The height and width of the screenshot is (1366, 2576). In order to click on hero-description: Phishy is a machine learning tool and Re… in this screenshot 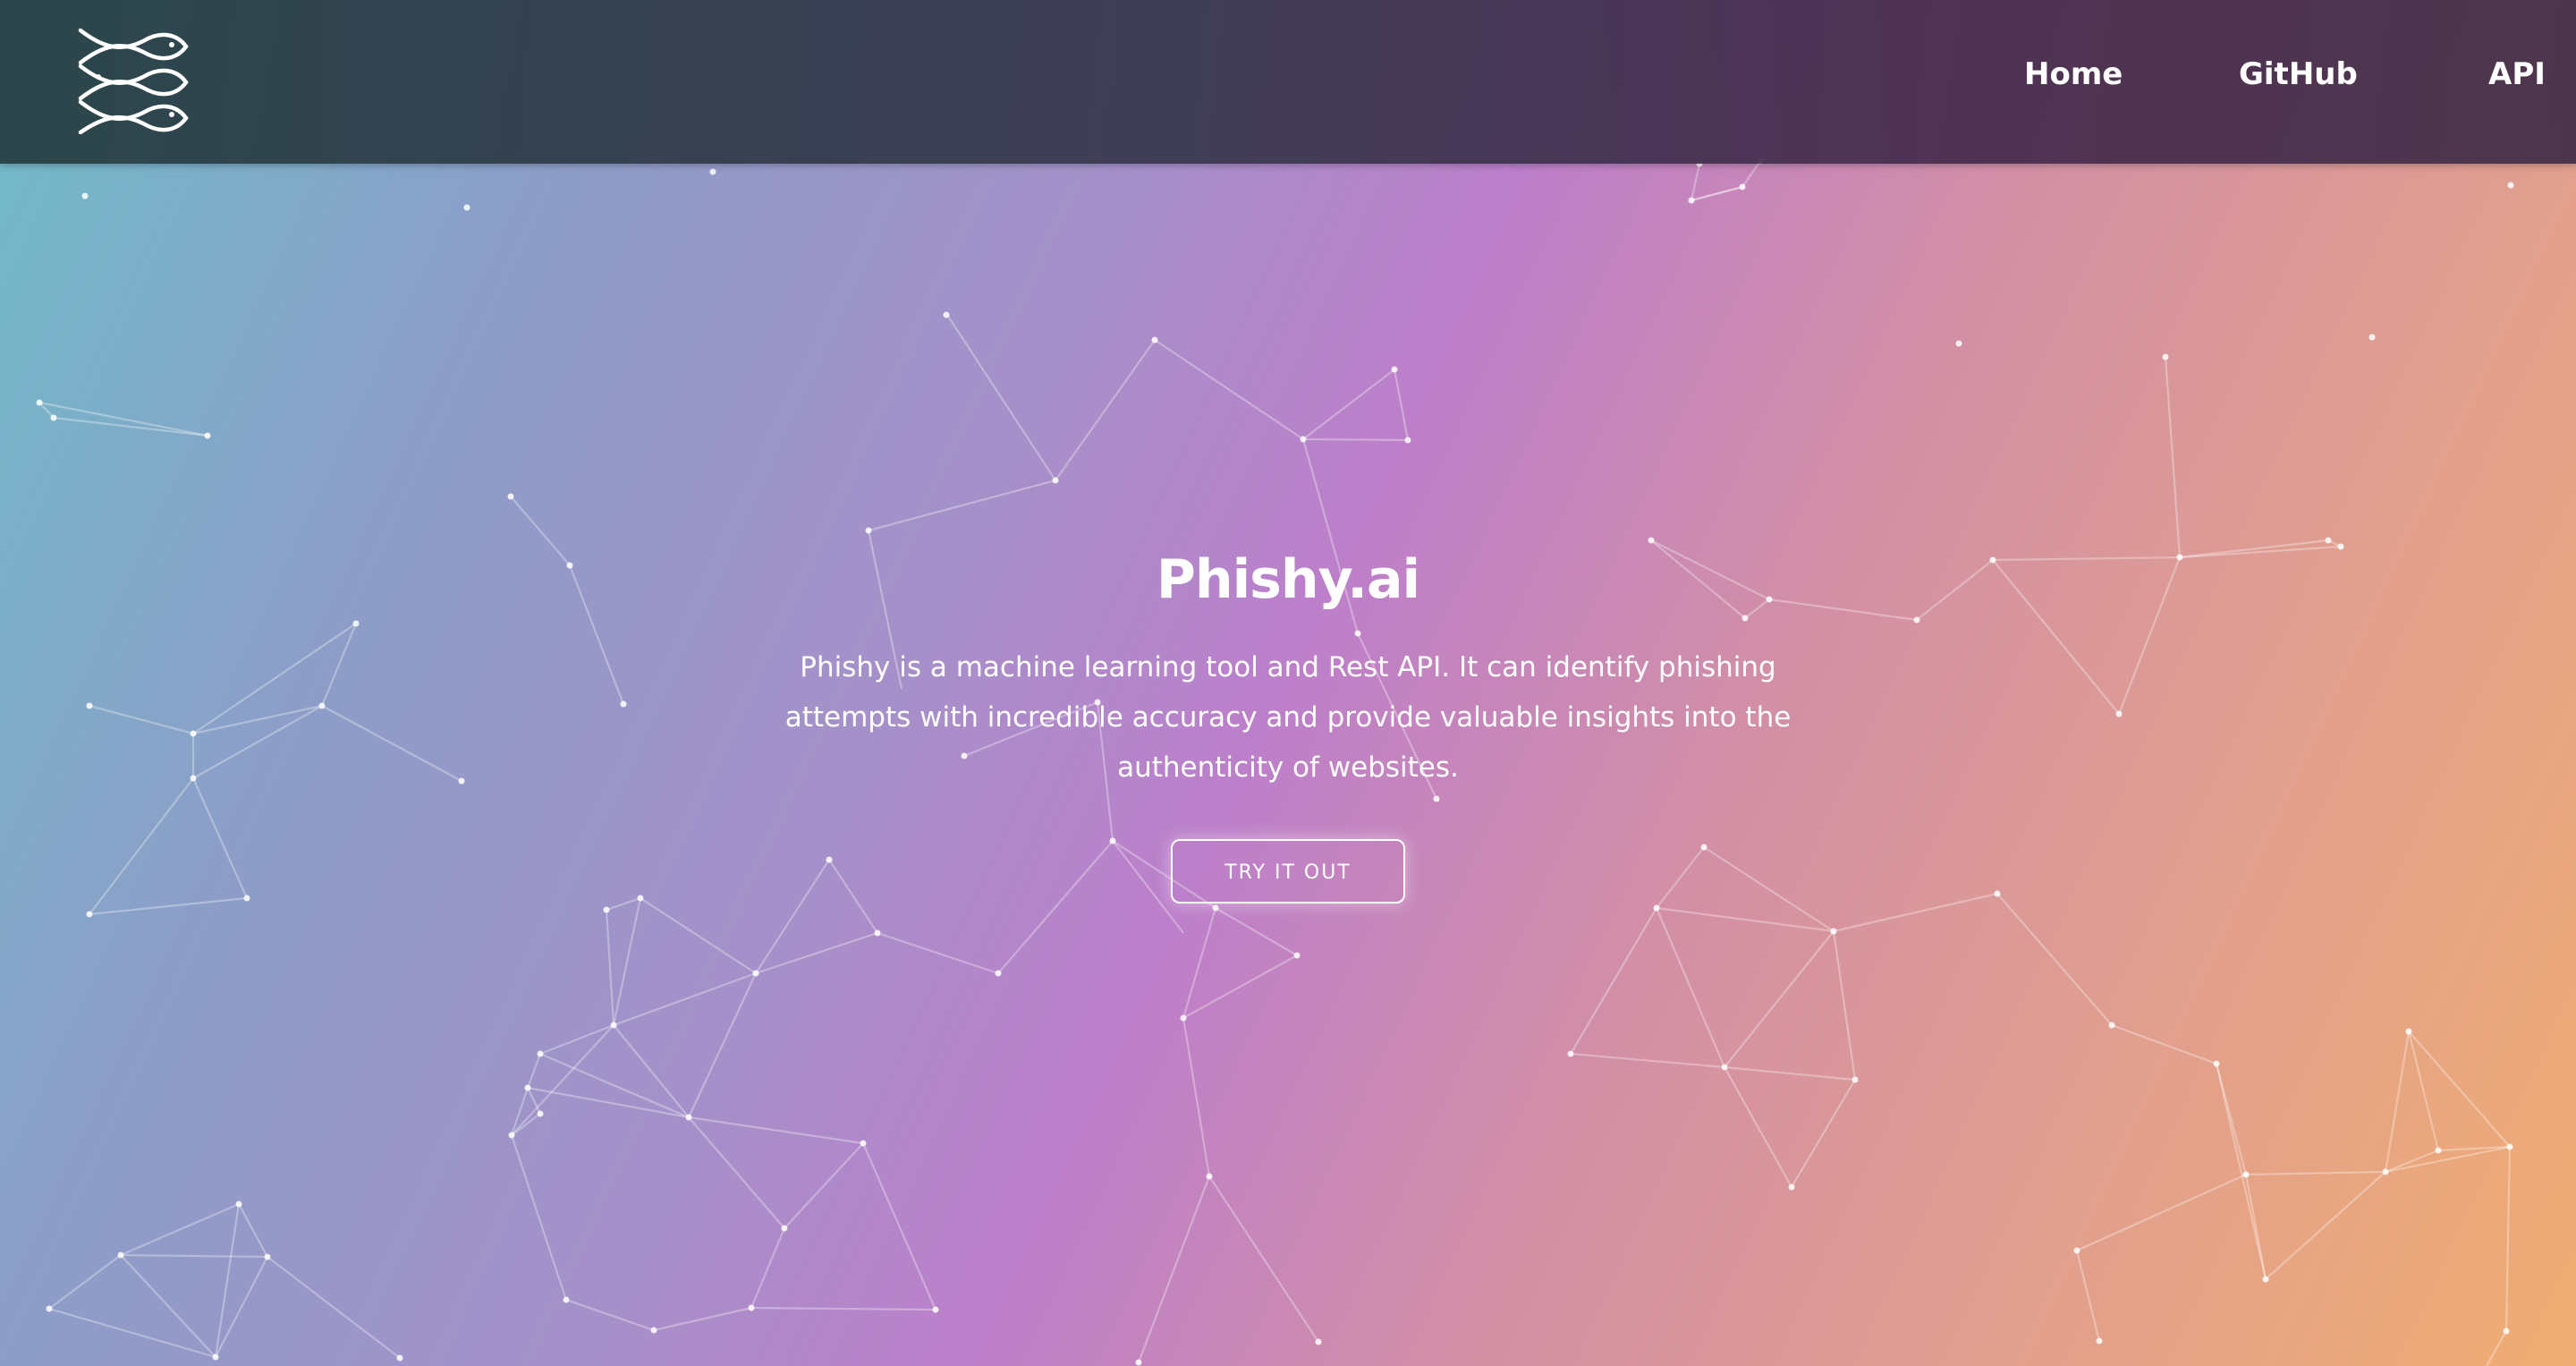, I will do `click(1288, 717)`.